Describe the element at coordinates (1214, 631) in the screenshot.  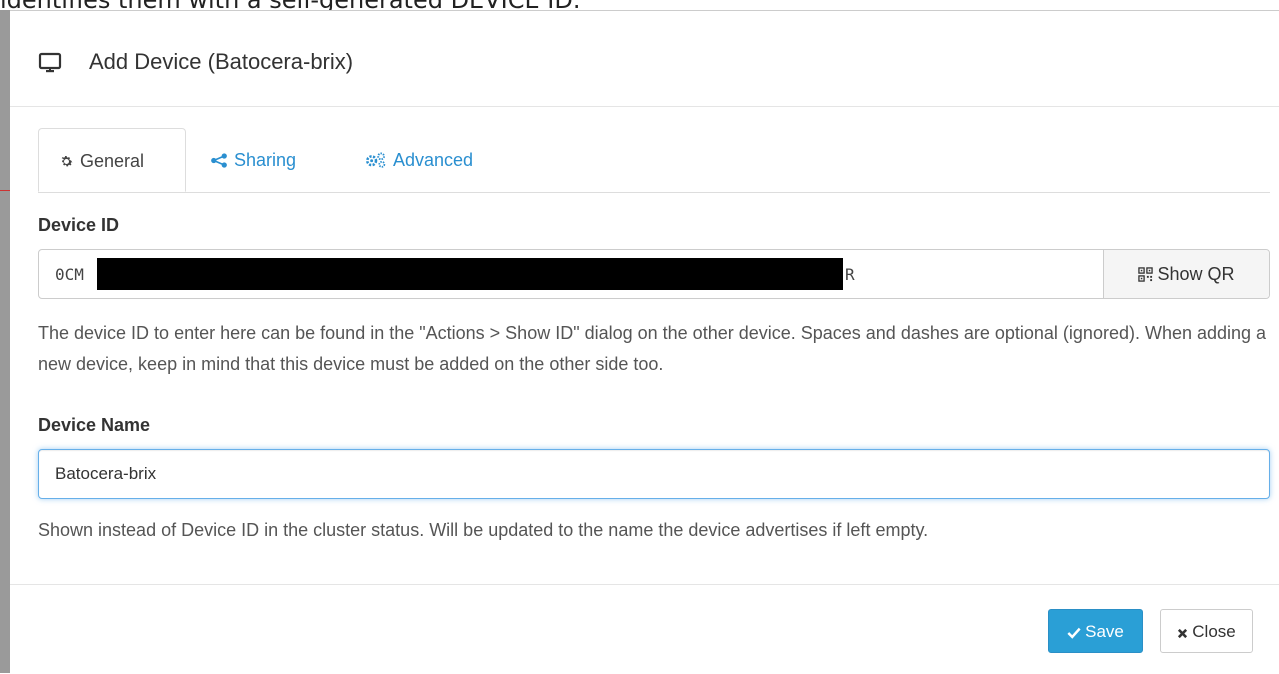
I see `close-label: Close` at that location.